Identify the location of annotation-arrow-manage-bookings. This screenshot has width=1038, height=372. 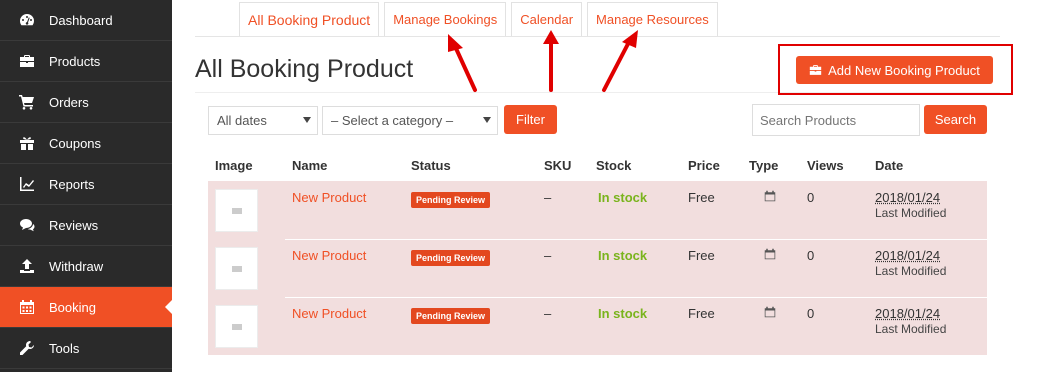
(462, 63).